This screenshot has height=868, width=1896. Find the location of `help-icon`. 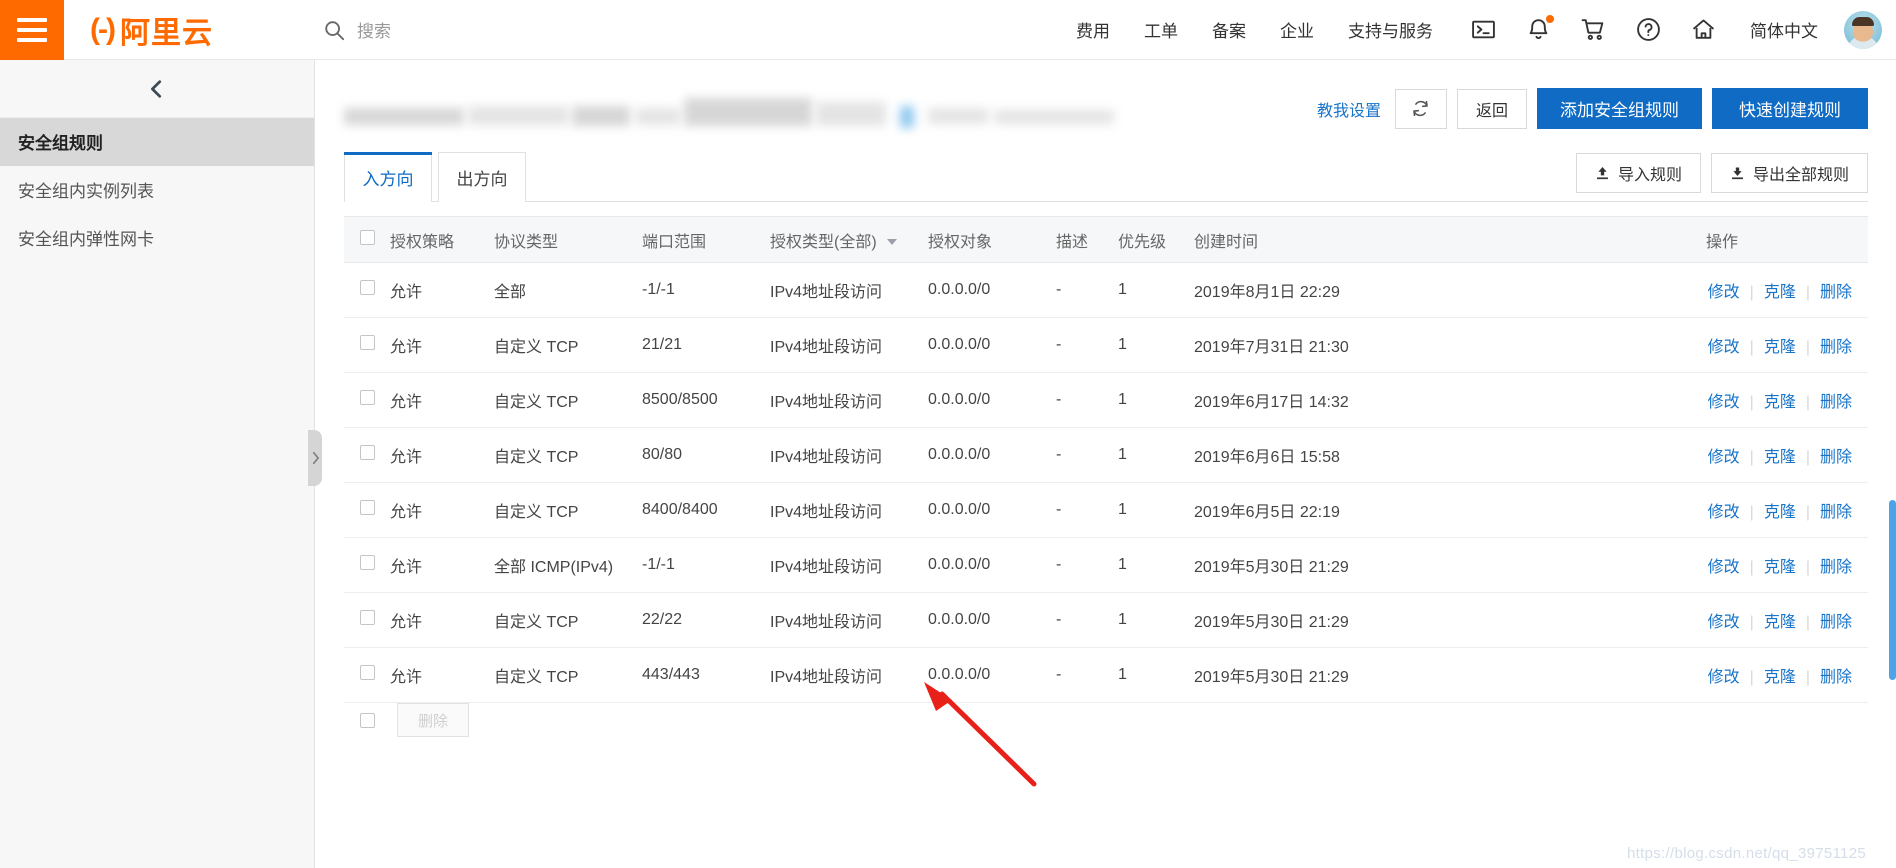

help-icon is located at coordinates (1648, 29).